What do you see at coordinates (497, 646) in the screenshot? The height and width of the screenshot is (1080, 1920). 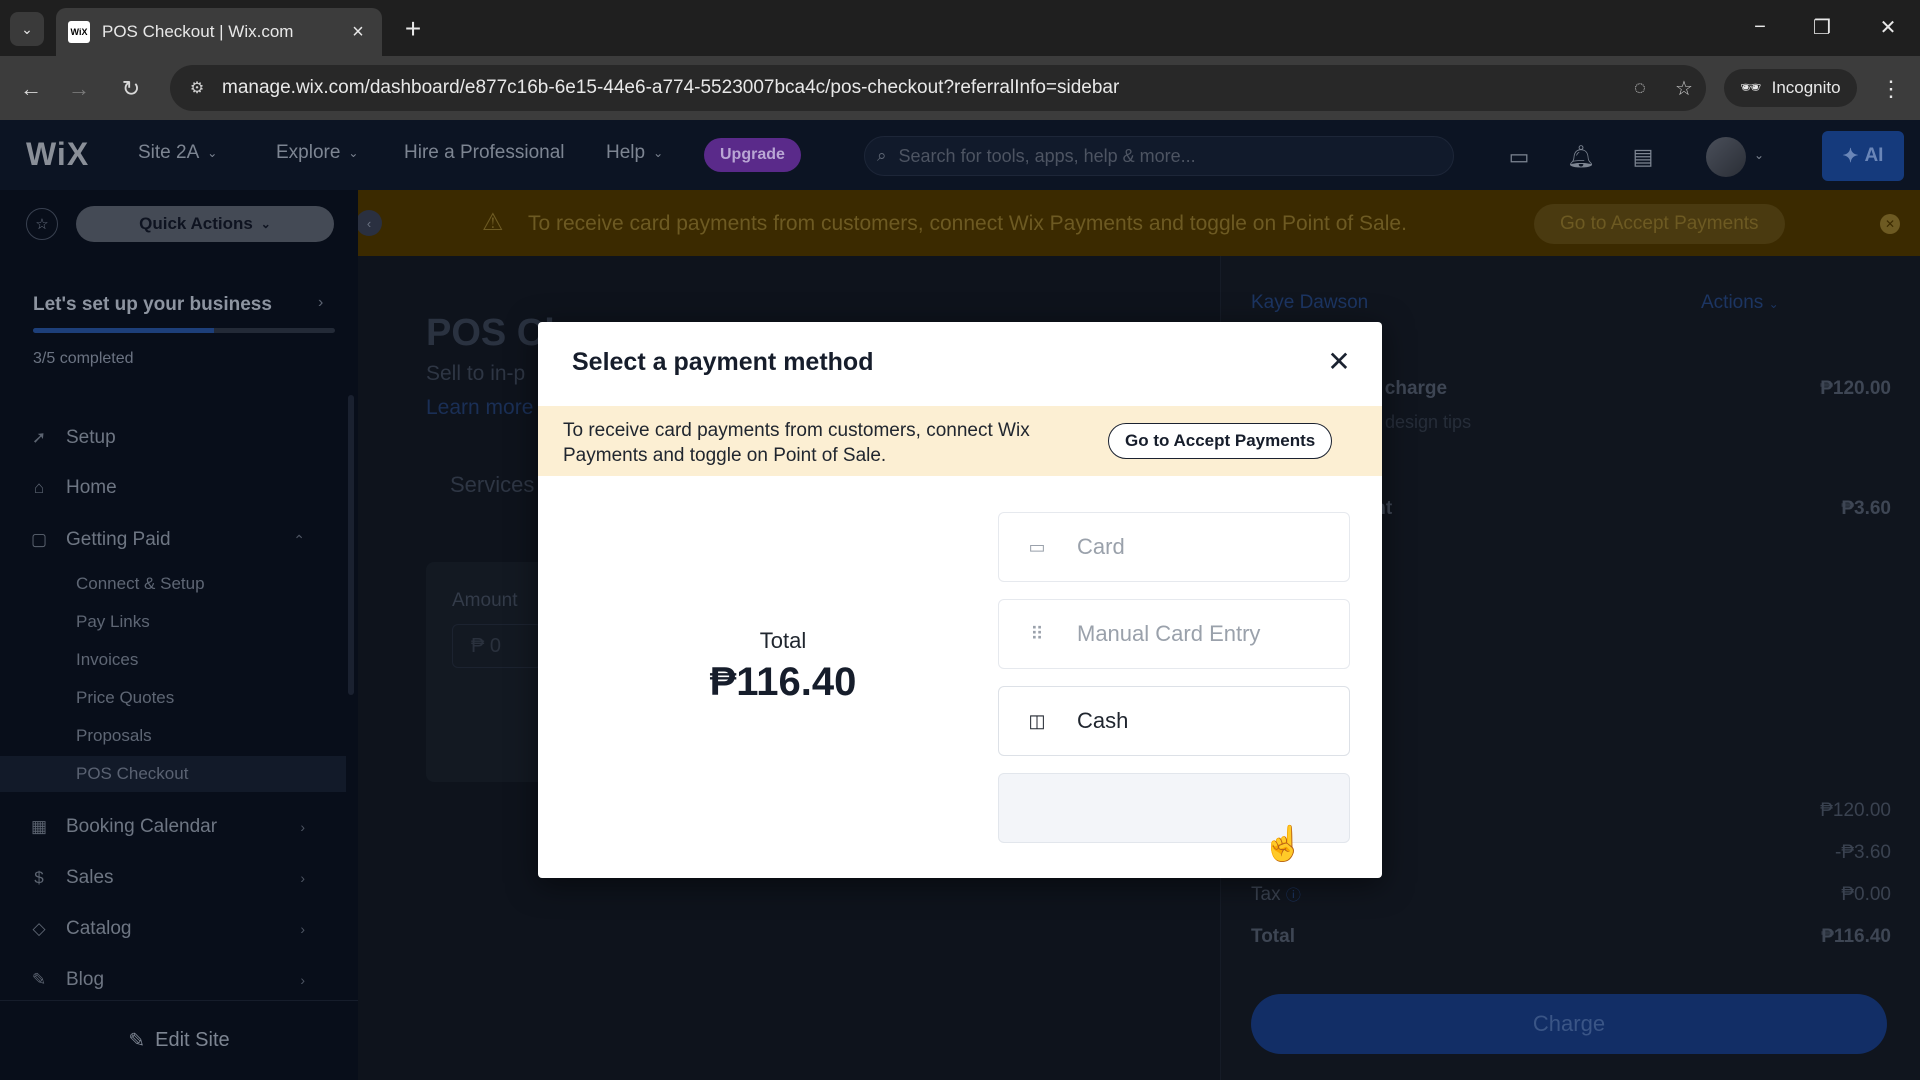 I see `amount-input: ₱ 0` at bounding box center [497, 646].